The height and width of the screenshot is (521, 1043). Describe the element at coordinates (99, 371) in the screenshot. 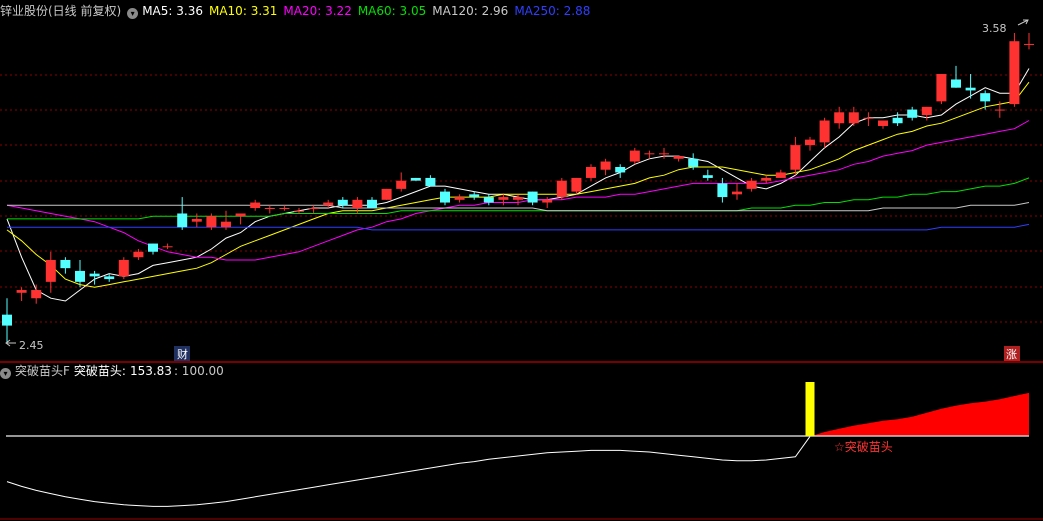

I see `indicator-series-label: 突破苗头:` at that location.